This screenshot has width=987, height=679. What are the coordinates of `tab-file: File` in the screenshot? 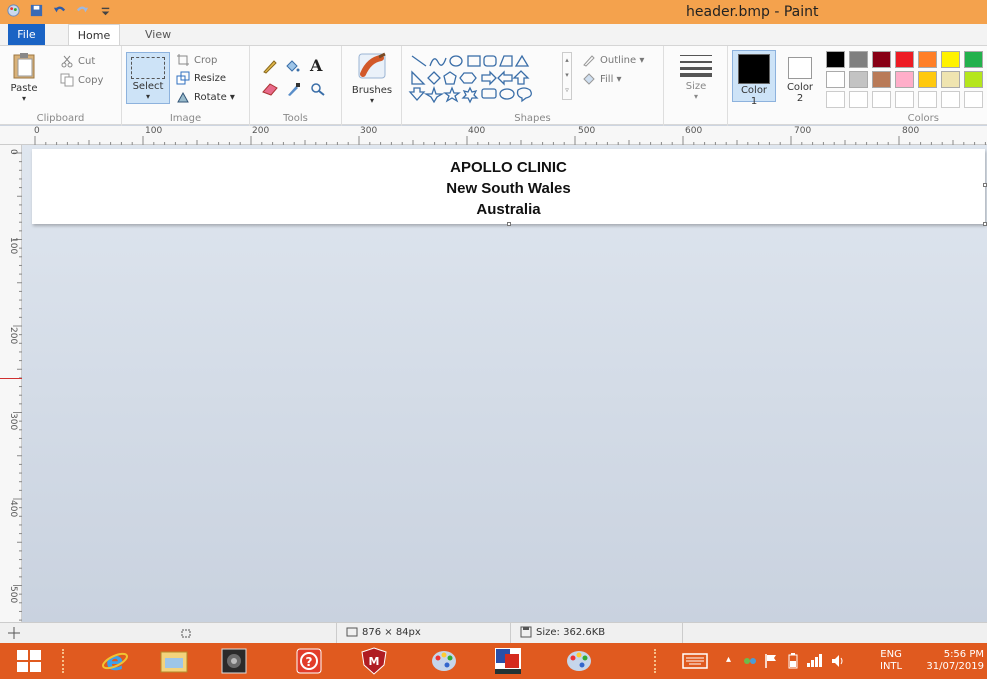 It's located at (26, 34).